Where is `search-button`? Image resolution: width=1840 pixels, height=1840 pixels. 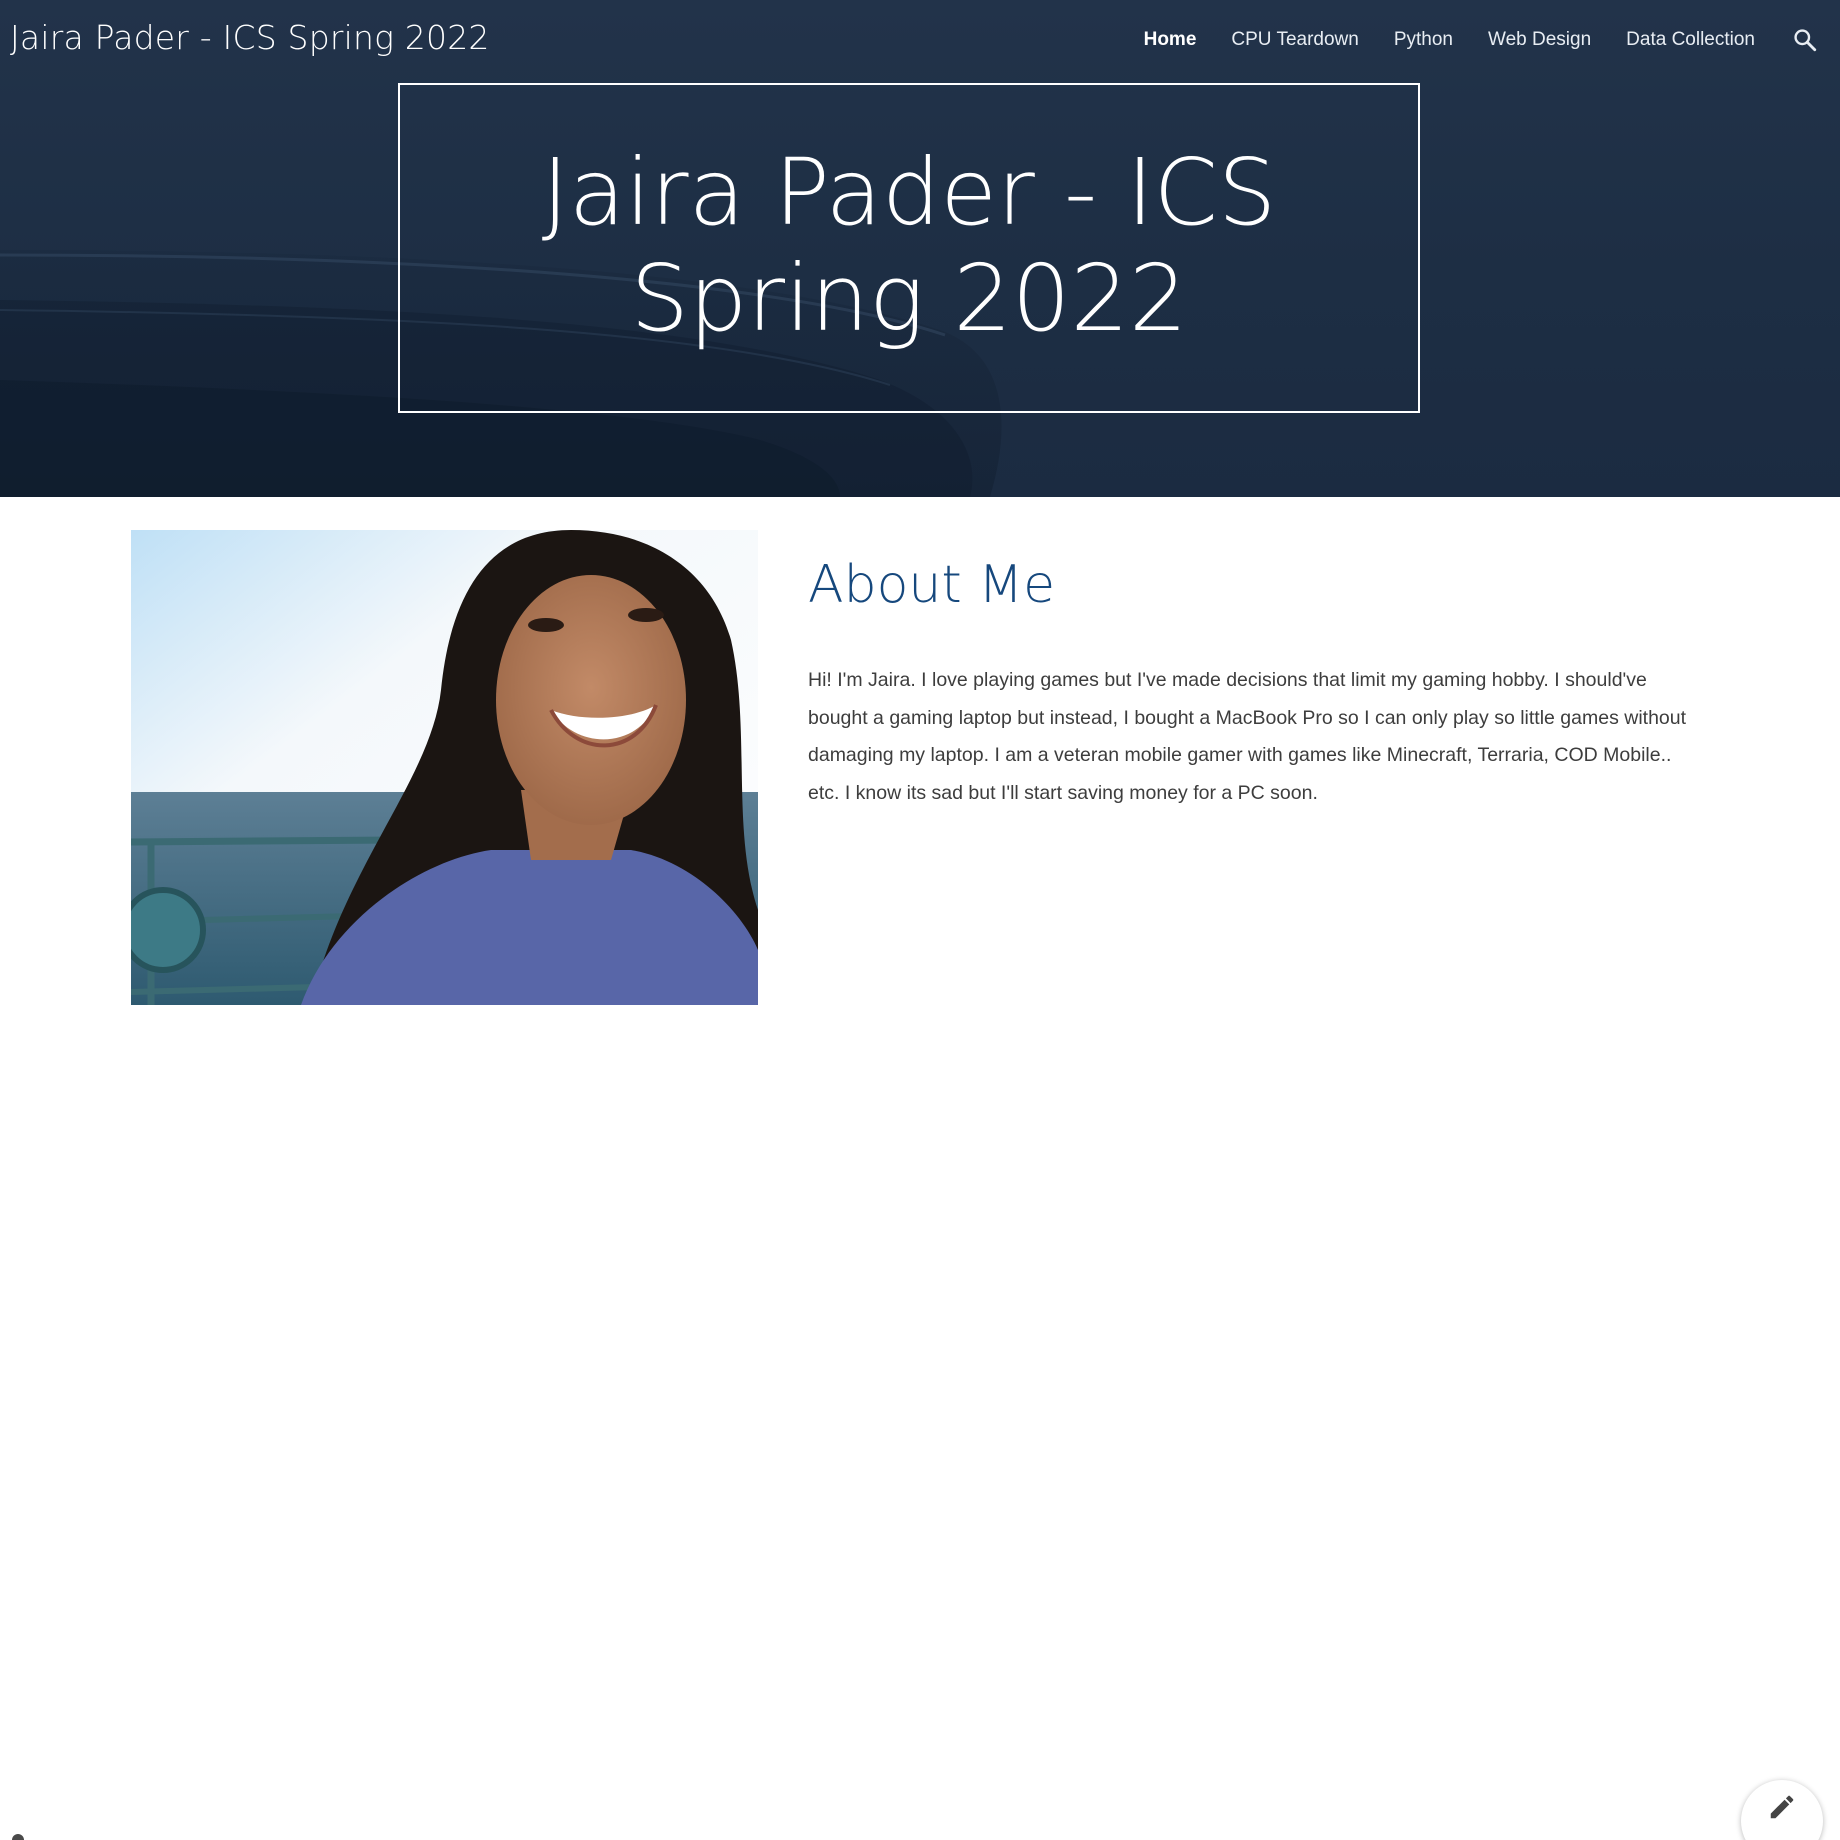 search-button is located at coordinates (1805, 40).